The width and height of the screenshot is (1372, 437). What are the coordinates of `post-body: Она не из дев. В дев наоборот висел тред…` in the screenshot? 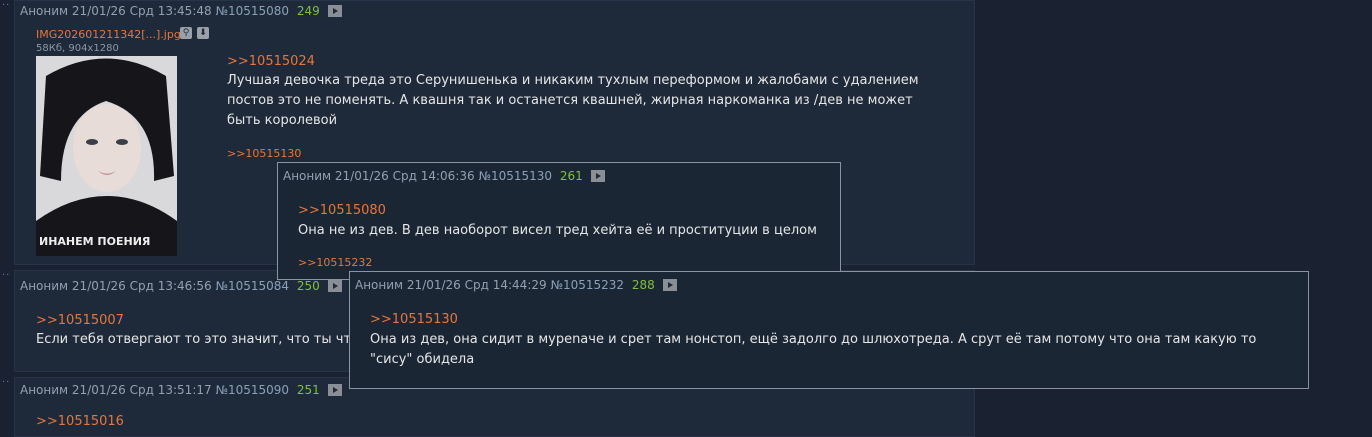 It's located at (557, 230).